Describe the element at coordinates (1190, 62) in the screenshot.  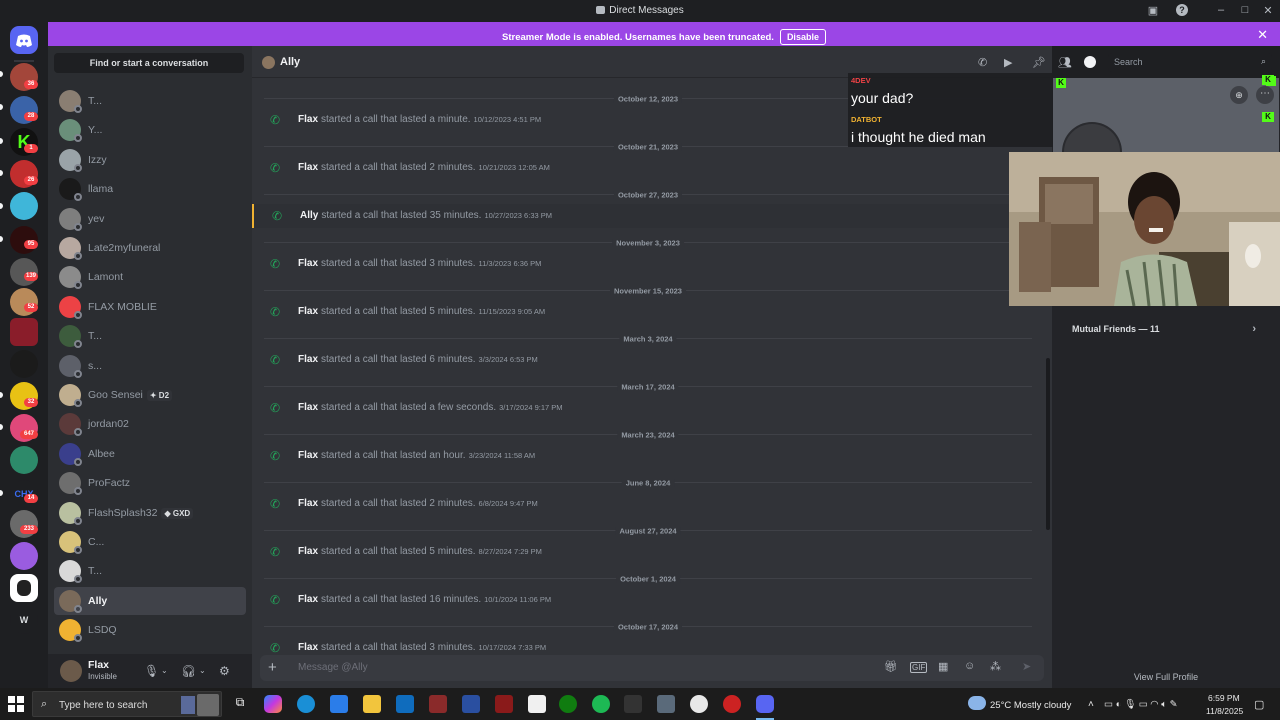
I see `search-input: Search ⌕` at that location.